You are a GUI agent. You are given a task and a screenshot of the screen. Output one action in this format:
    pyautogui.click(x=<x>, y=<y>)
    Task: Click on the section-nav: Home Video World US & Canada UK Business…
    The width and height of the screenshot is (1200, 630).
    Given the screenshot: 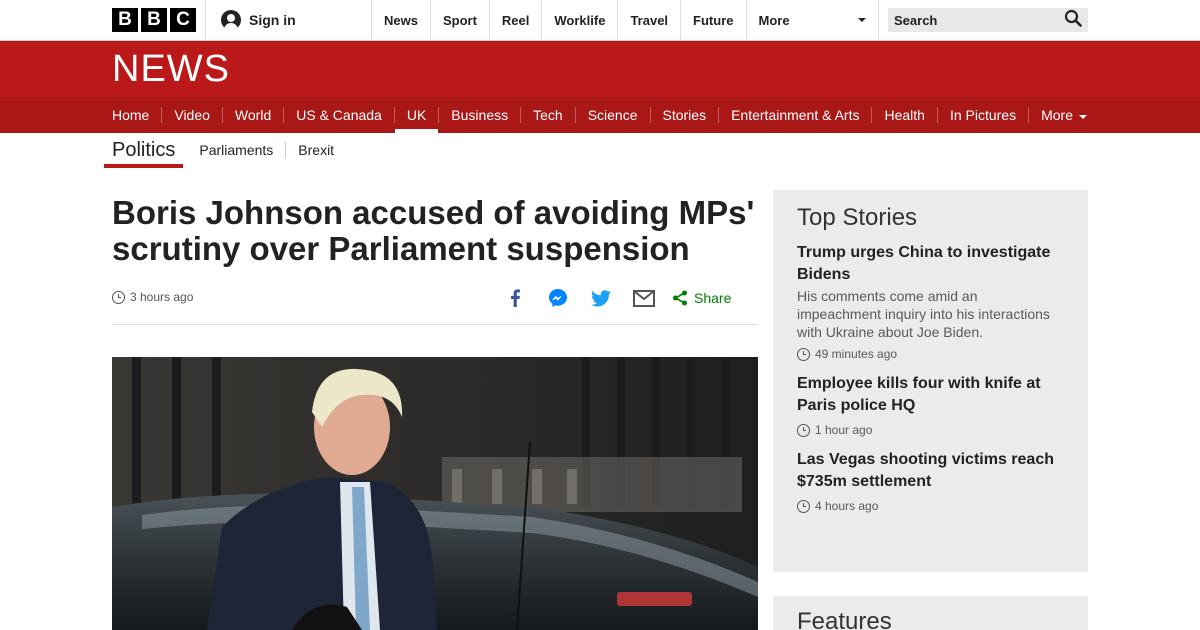 What is the action you would take?
    pyautogui.click(x=600, y=115)
    